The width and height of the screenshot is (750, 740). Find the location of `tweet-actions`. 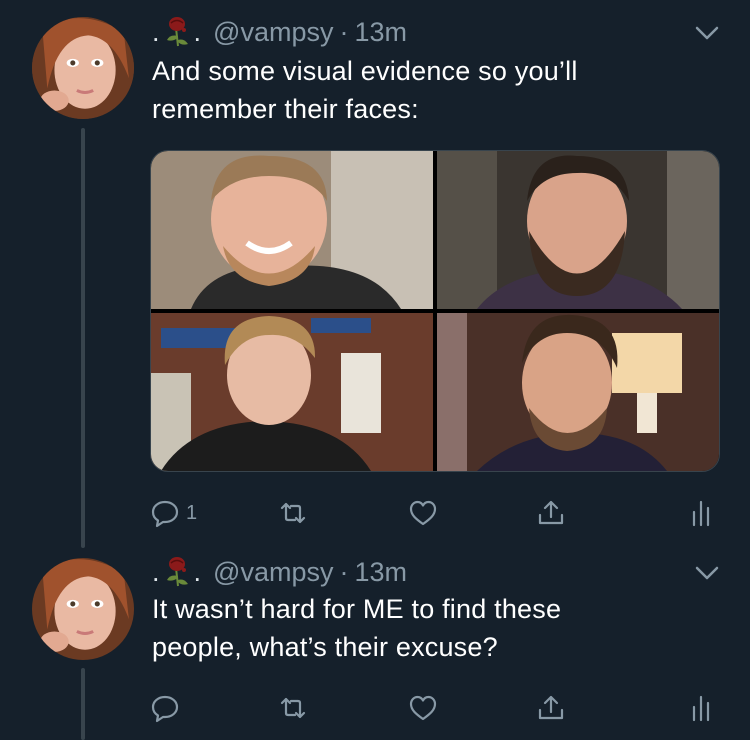

tweet-actions is located at coordinates (435, 708).